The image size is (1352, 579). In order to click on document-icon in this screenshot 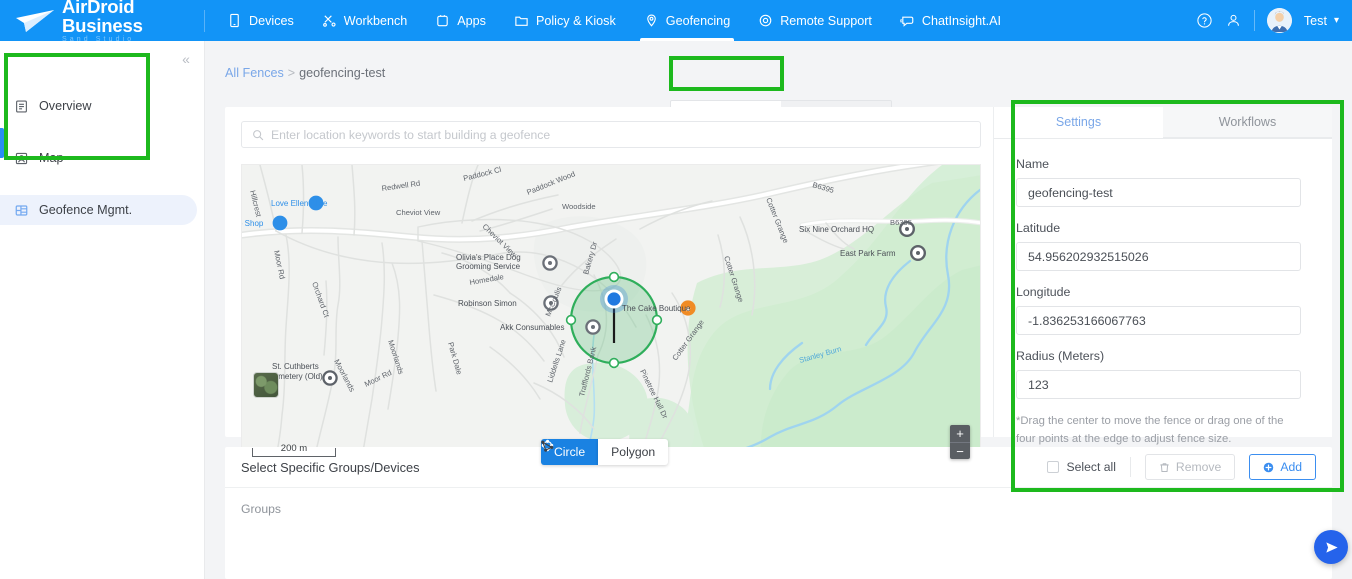, I will do `click(21, 106)`.